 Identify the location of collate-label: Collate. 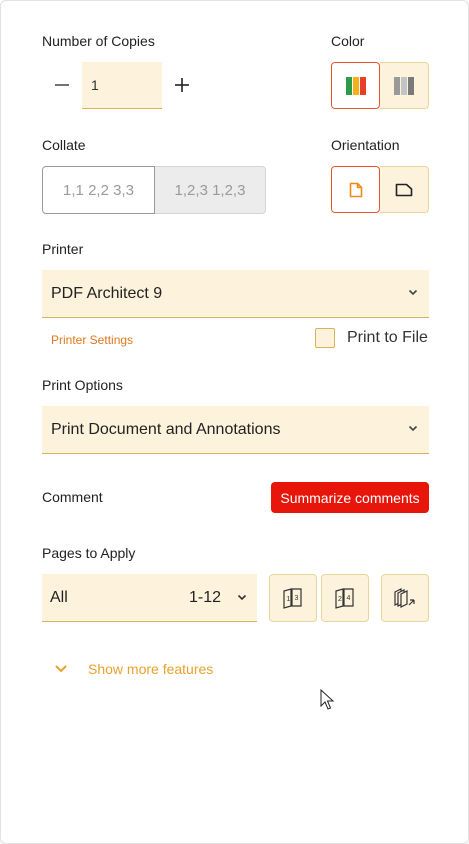
(64, 145).